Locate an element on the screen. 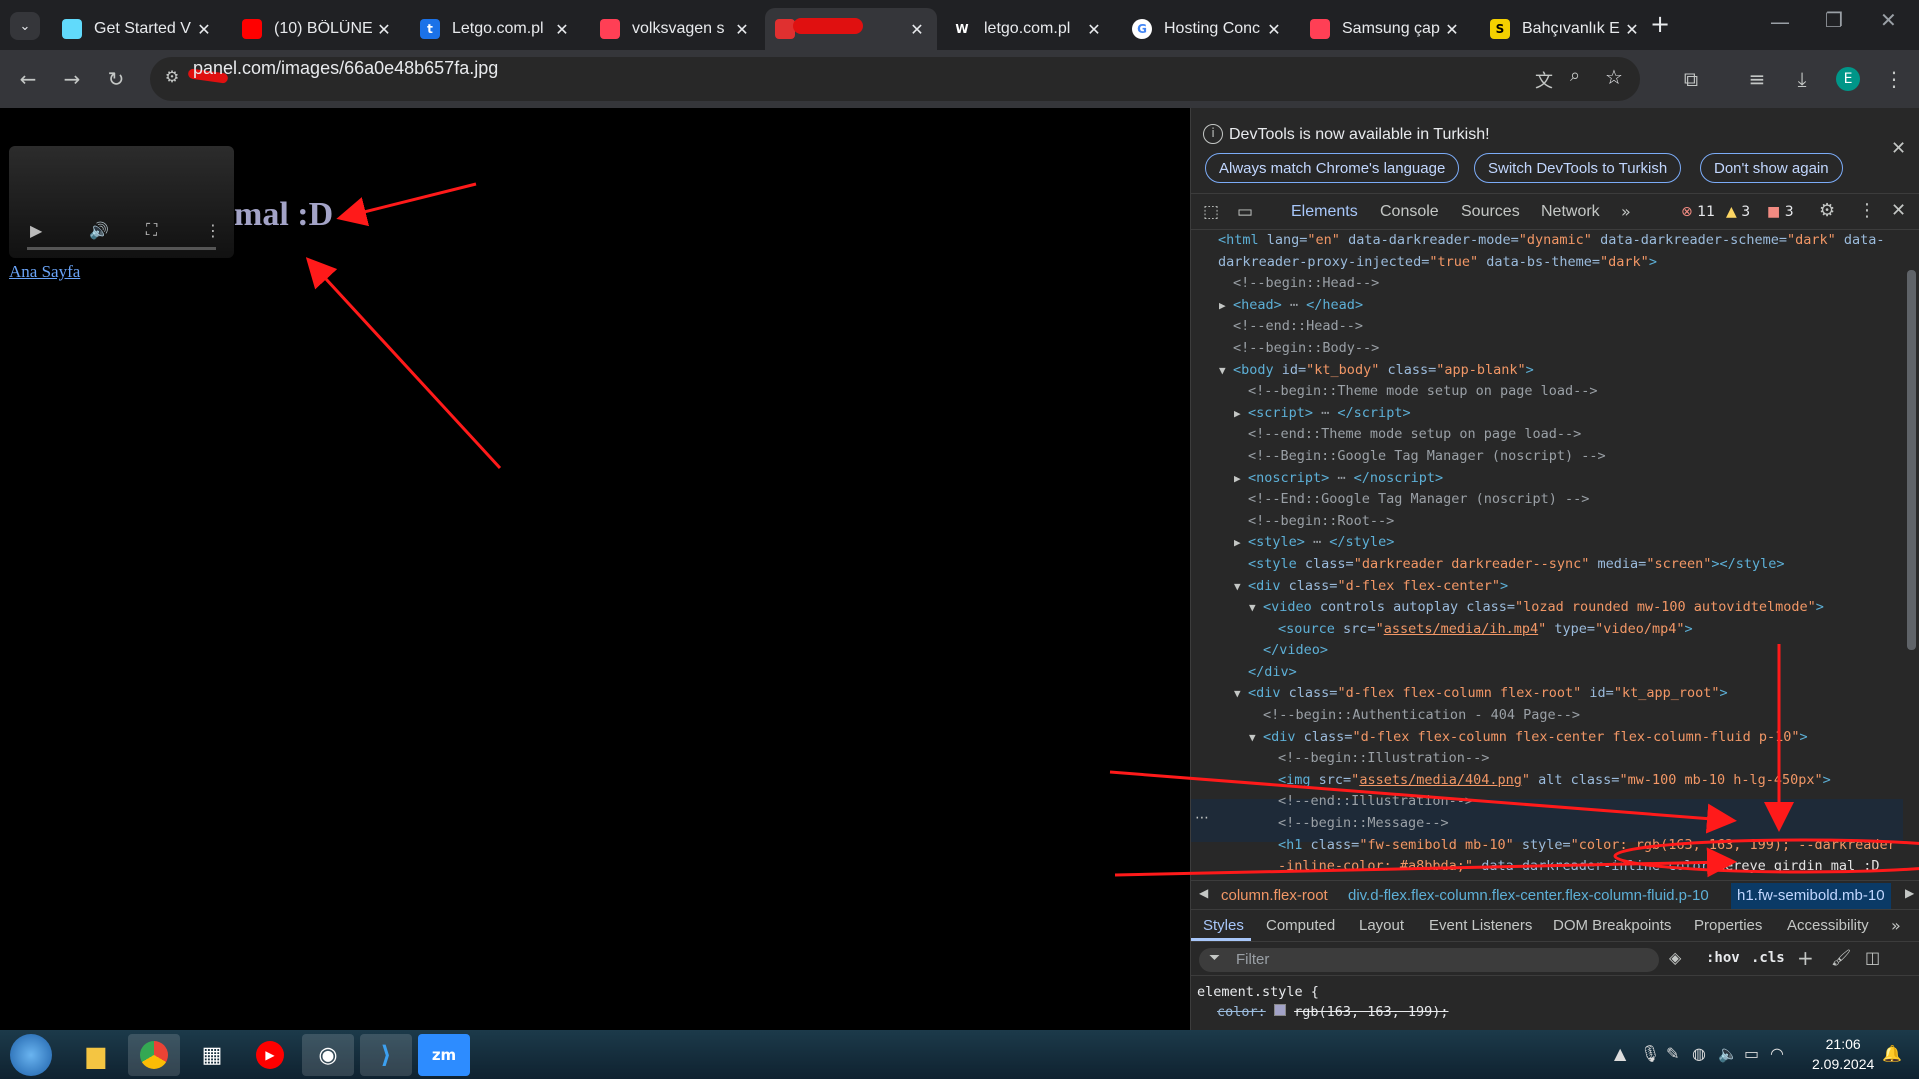 The height and width of the screenshot is (1079, 1919). warning-count: ▲ 3 is located at coordinates (1738, 212).